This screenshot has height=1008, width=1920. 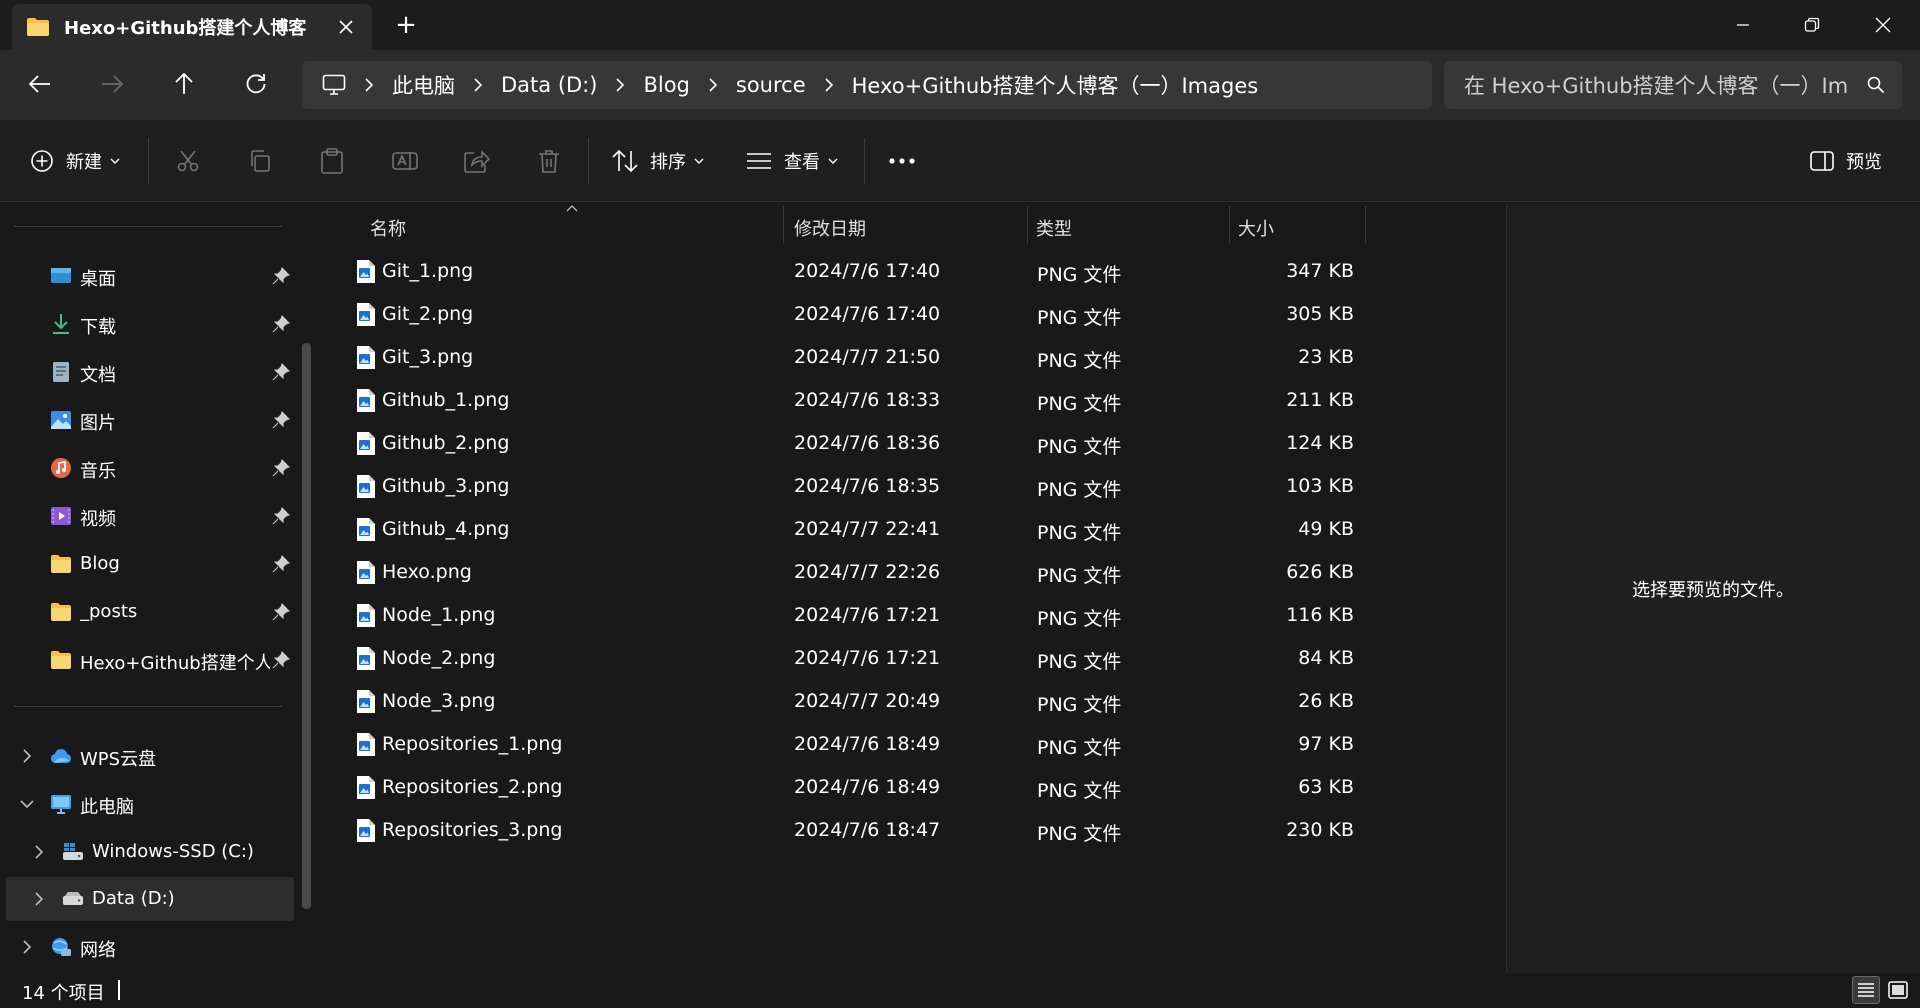 What do you see at coordinates (150, 420) in the screenshot?
I see `sidebar-item-pictures: 图片` at bounding box center [150, 420].